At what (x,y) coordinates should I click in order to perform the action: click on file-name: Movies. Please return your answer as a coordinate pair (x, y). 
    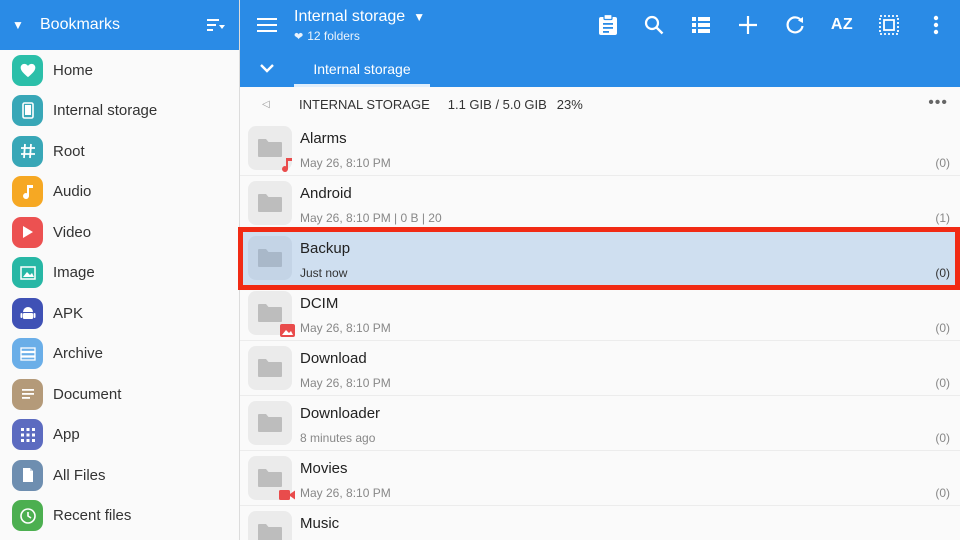
    Looking at the image, I should click on (324, 468).